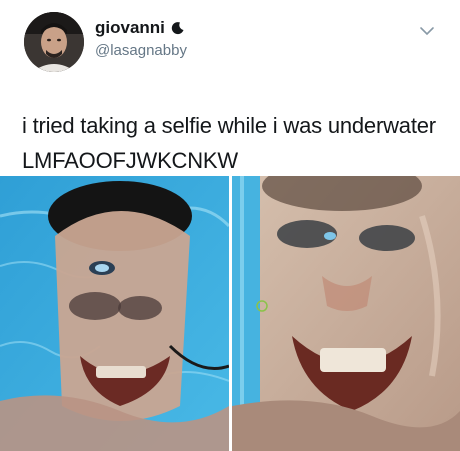 The width and height of the screenshot is (460, 451). Describe the element at coordinates (427, 31) in the screenshot. I see `chevron-down-icon` at that location.